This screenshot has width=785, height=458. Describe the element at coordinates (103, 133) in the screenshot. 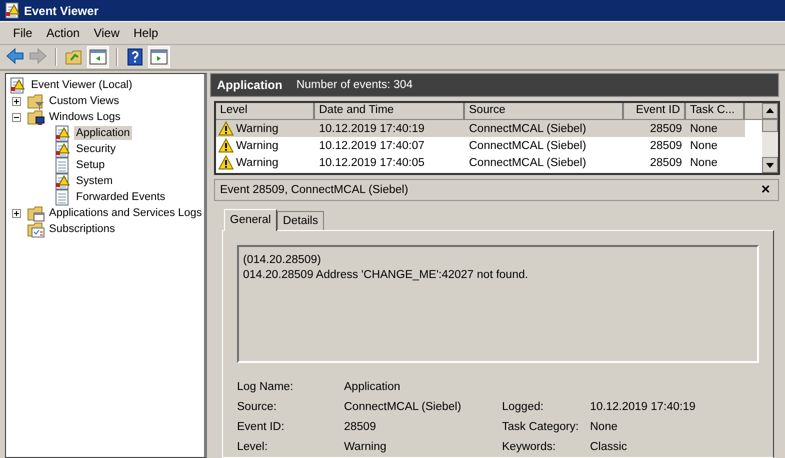

I see `tree-item: Application` at that location.